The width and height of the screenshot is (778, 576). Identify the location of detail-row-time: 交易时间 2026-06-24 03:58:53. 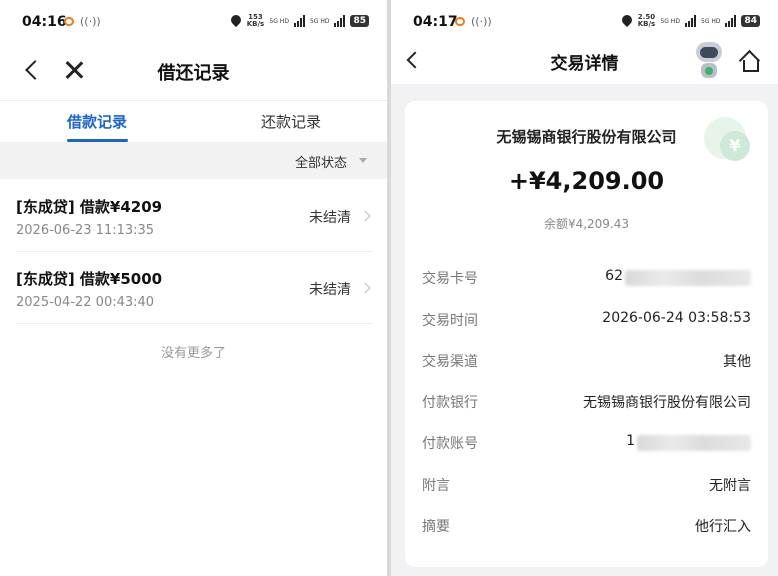
(586, 321).